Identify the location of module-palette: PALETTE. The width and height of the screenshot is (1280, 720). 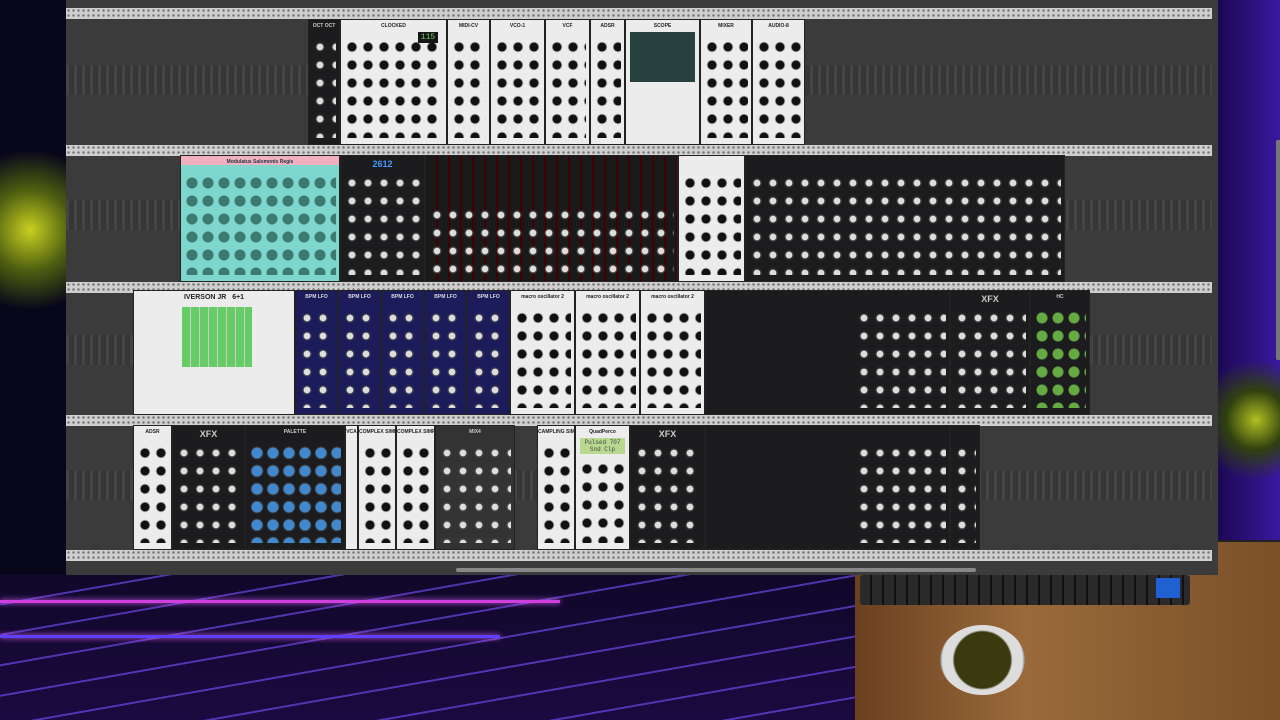
(295, 487).